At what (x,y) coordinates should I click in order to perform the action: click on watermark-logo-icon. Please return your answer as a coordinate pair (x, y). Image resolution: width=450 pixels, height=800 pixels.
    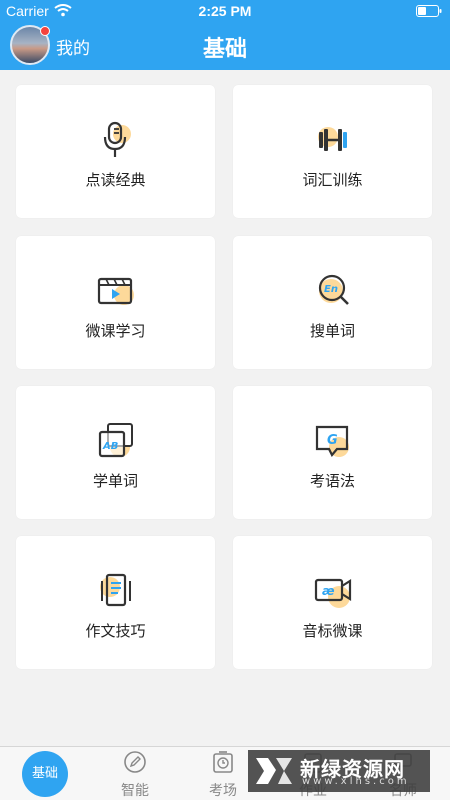
    Looking at the image, I should click on (274, 771).